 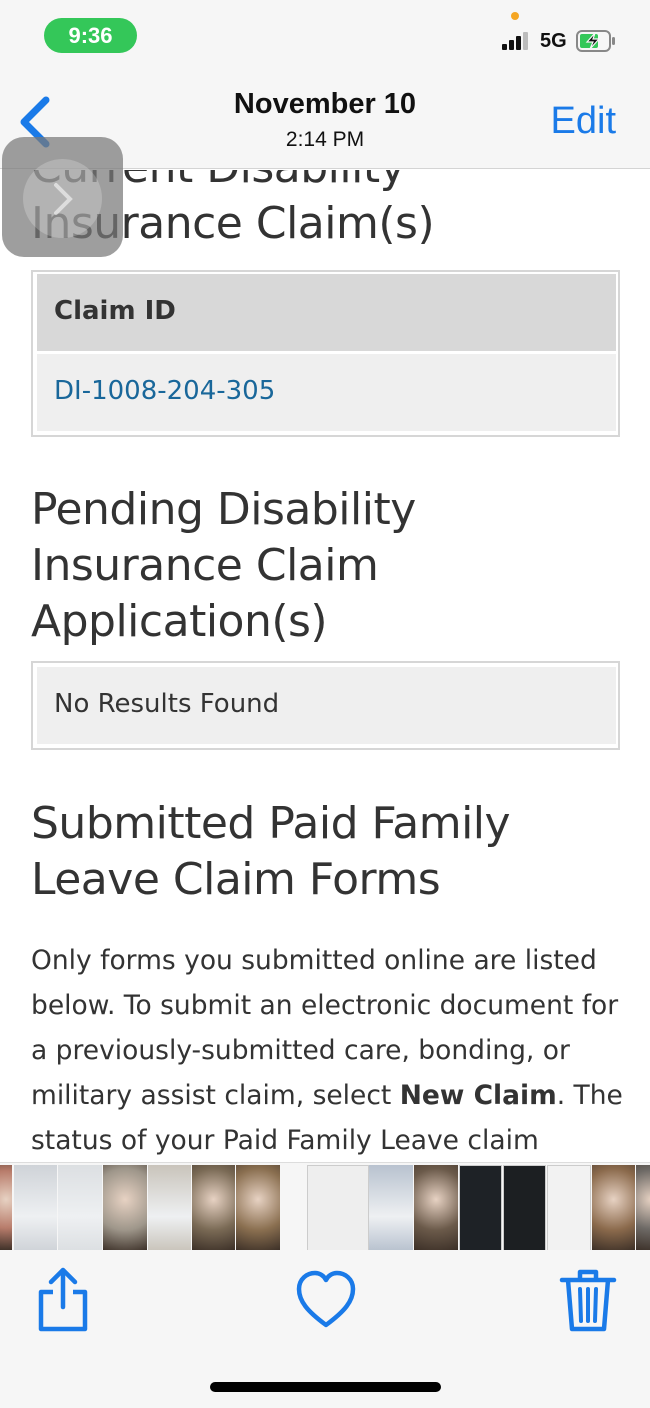 I want to click on claims-table-header: Claim ID, so click(x=326, y=312).